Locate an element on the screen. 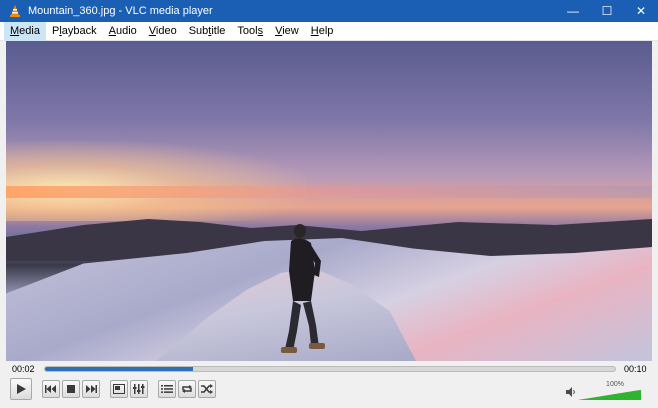 The height and width of the screenshot is (408, 658). loop-button is located at coordinates (187, 389).